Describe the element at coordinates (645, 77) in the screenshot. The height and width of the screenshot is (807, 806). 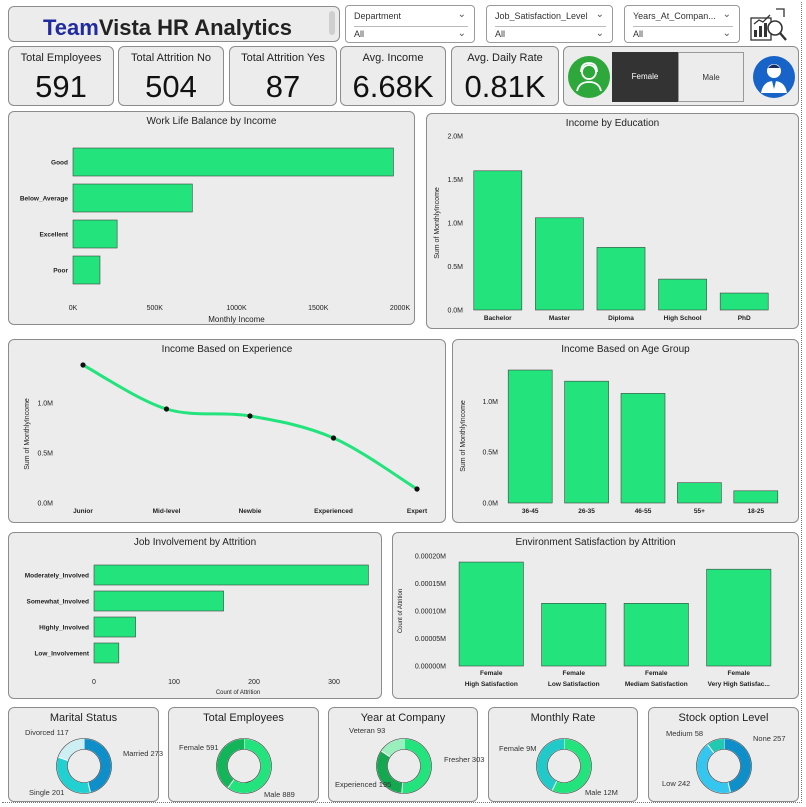
I see `female-button: Female` at that location.